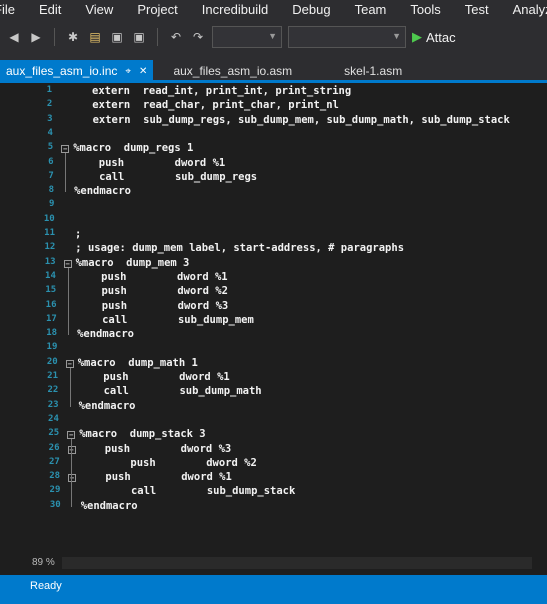 The image size is (547, 604). What do you see at coordinates (53, 390) in the screenshot?
I see `line-number: 22` at bounding box center [53, 390].